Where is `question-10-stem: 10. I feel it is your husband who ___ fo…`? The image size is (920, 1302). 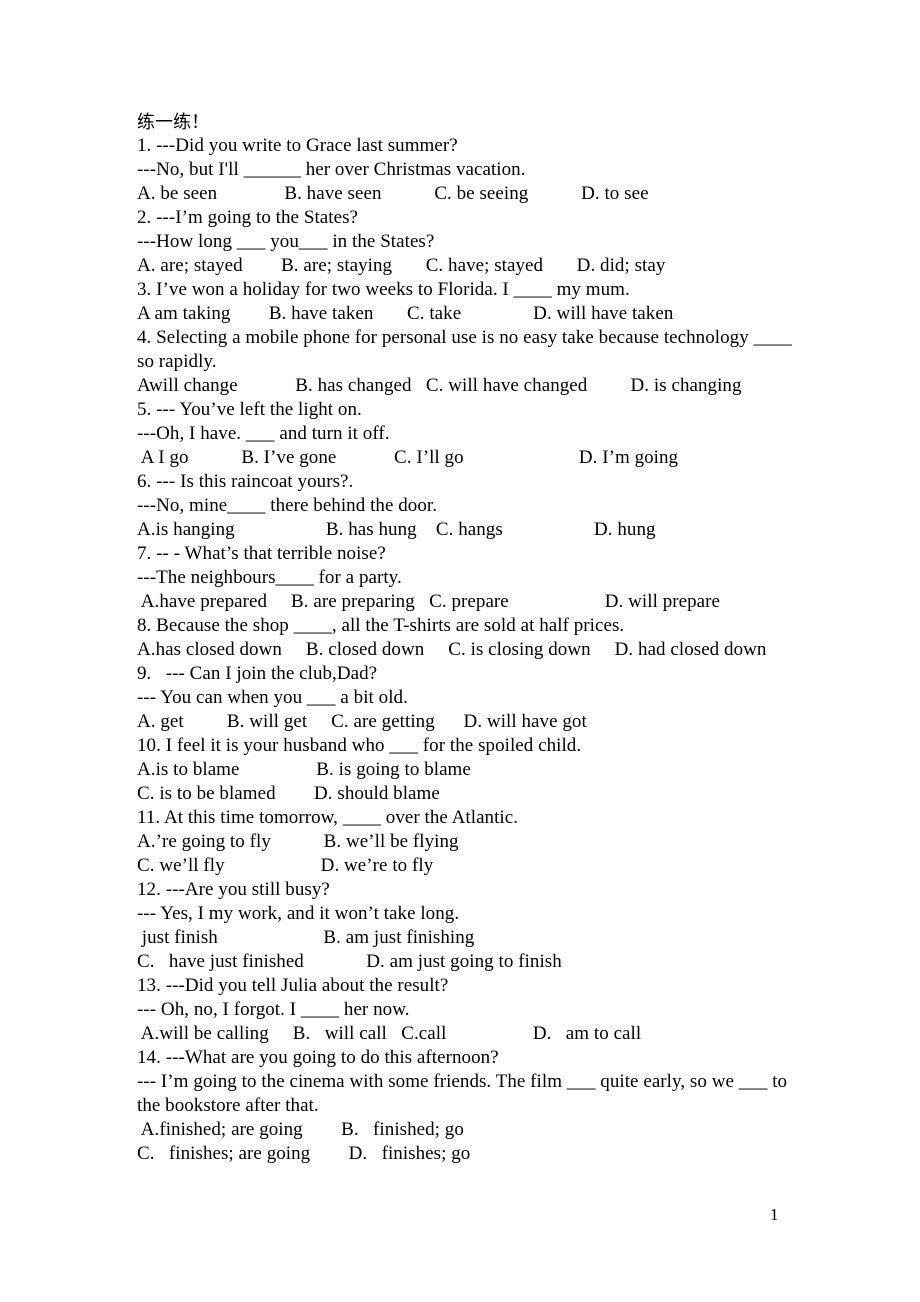 question-10-stem: 10. I feel it is your husband who ___ fo… is located at coordinates (359, 745).